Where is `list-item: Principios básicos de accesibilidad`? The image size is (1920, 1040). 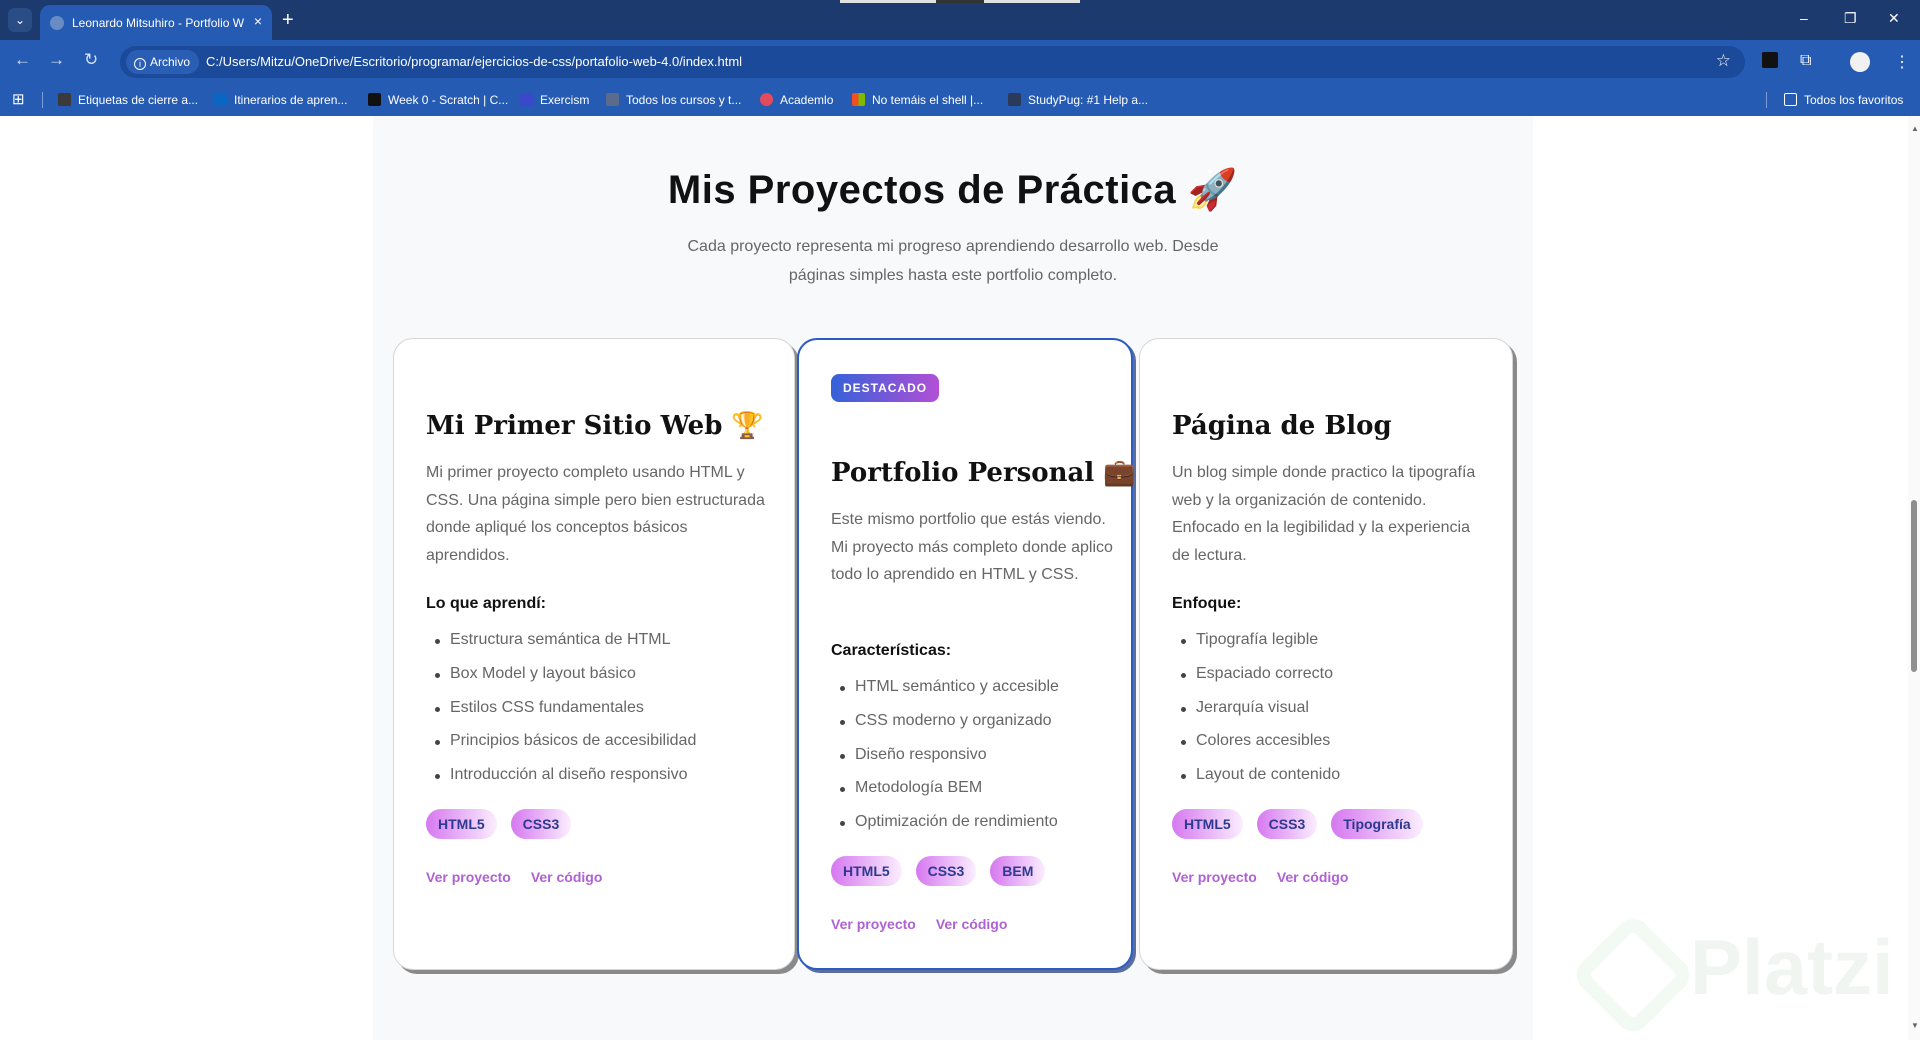
list-item: Principios básicos de accesibilidad is located at coordinates (565, 749).